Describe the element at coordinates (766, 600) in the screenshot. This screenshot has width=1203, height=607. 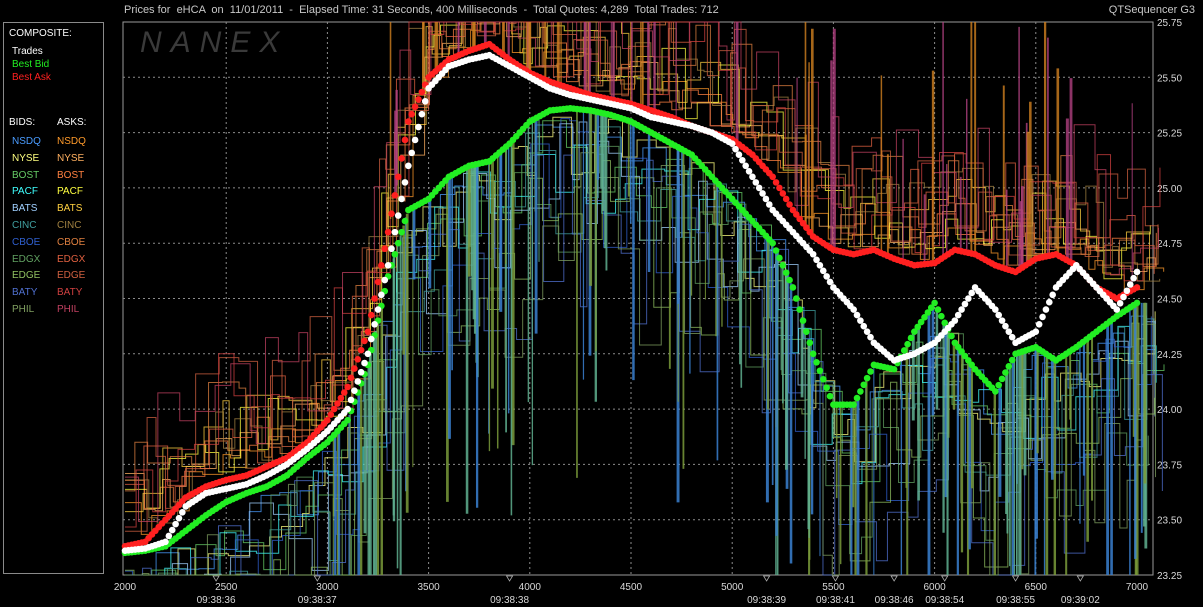
I see `time-label: 09:38:39` at that location.